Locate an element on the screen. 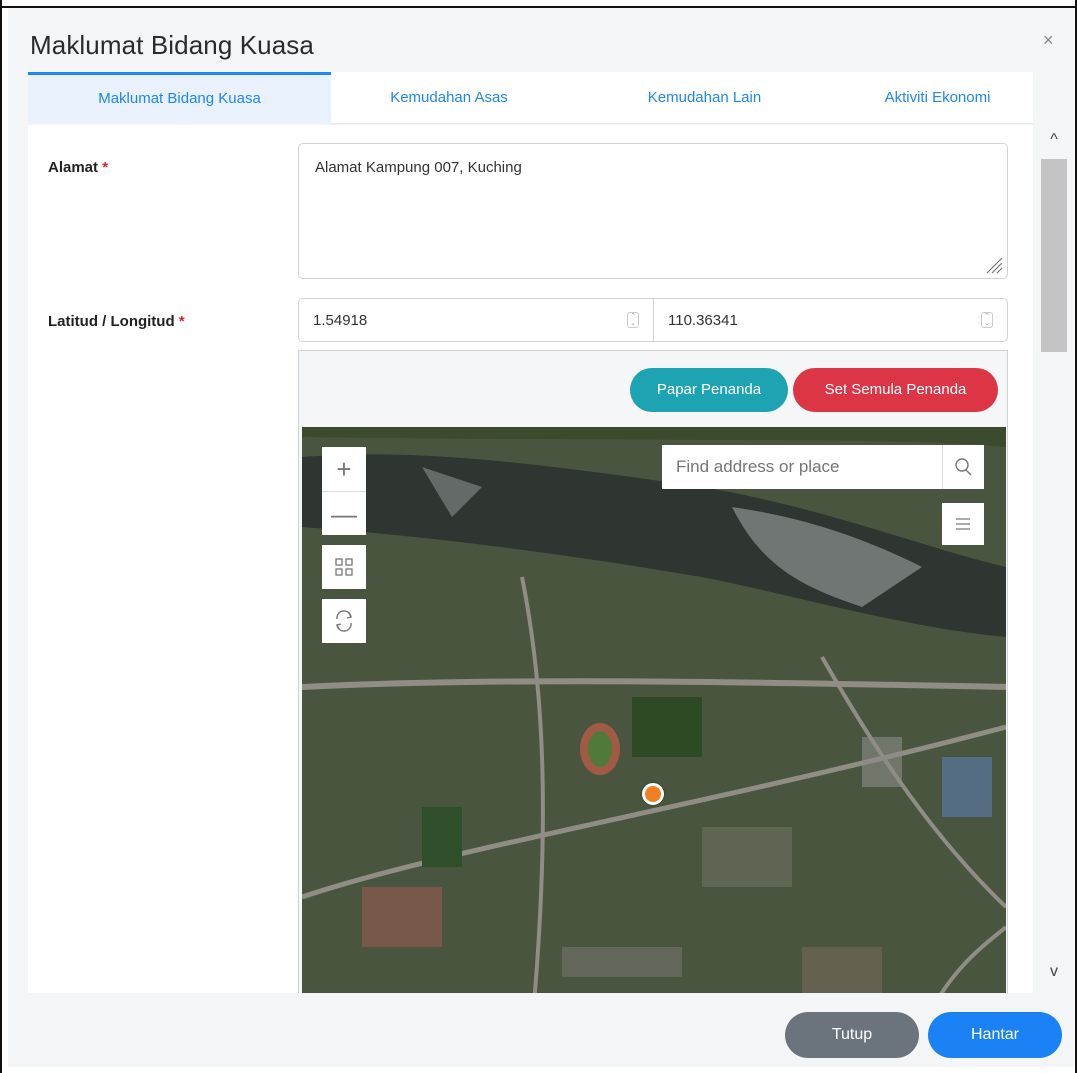  tab-kemudahan-asas: Kemudahan Asas is located at coordinates (449, 98).